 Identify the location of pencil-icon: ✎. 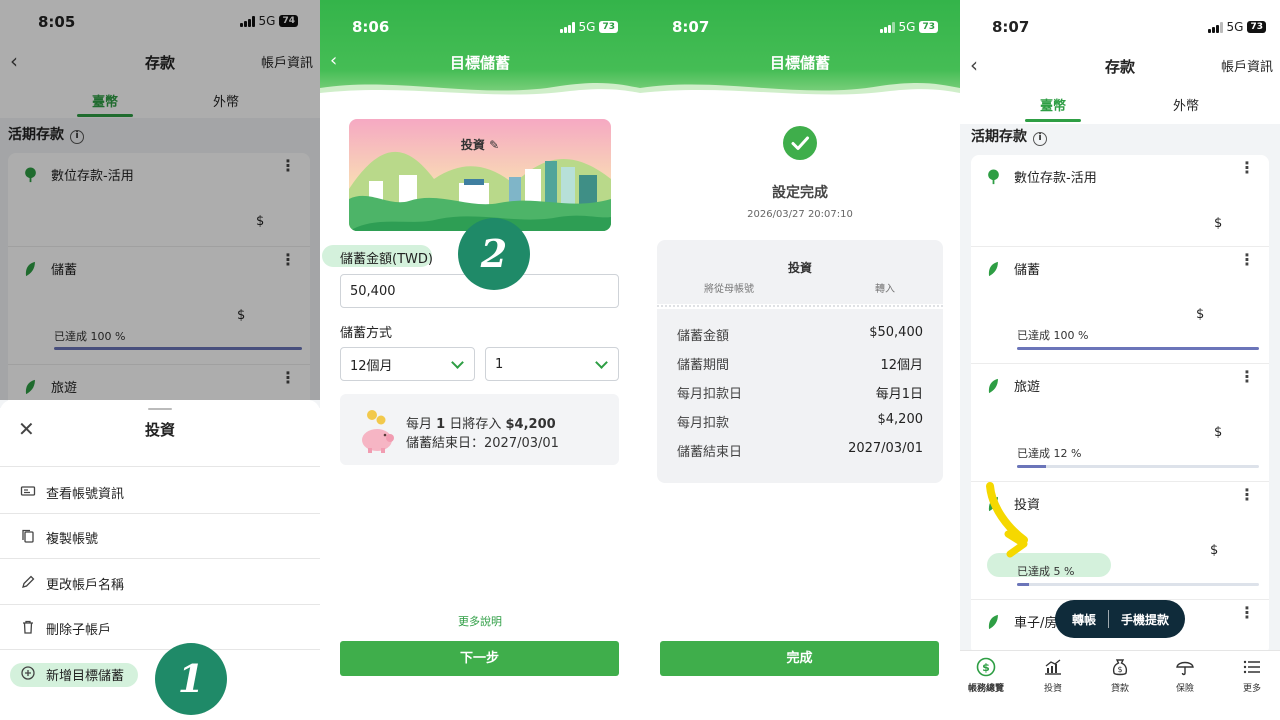
(494, 145).